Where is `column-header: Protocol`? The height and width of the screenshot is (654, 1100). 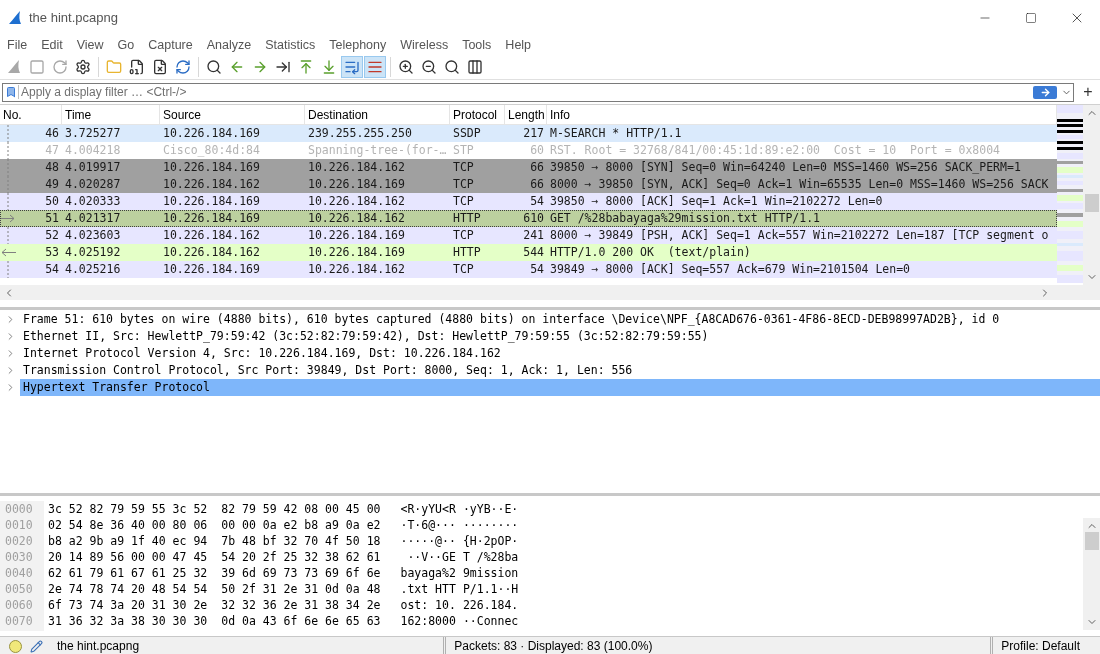
column-header: Protocol is located at coordinates (477, 114).